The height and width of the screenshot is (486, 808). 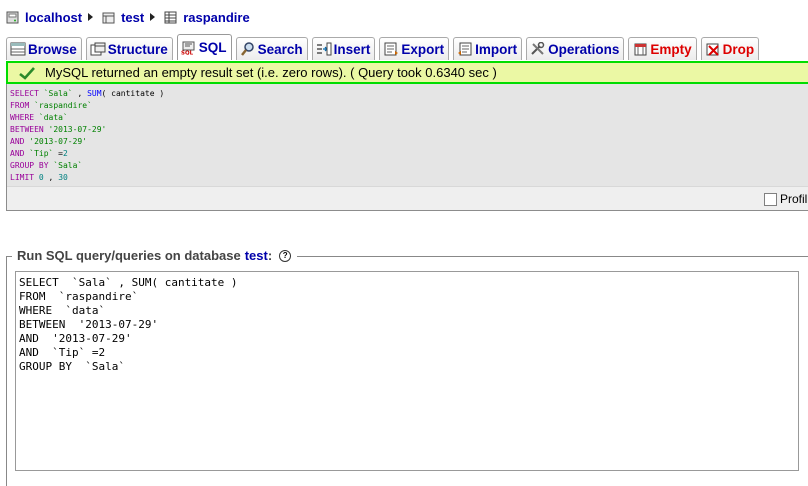 I want to click on breadcrumb-server: localhost, so click(x=44, y=17).